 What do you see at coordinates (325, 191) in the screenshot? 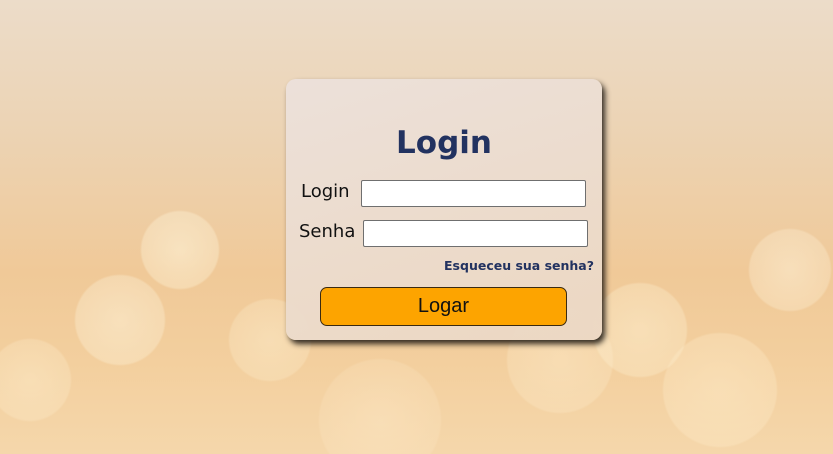
I see `login-field-label: Login` at bounding box center [325, 191].